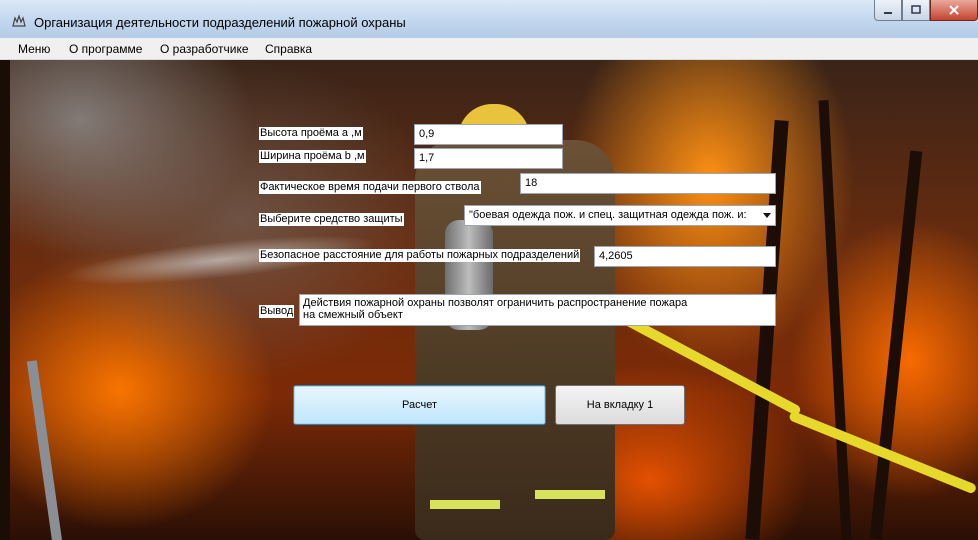 Image resolution: width=978 pixels, height=540 pixels. I want to click on close-icon, so click(954, 10).